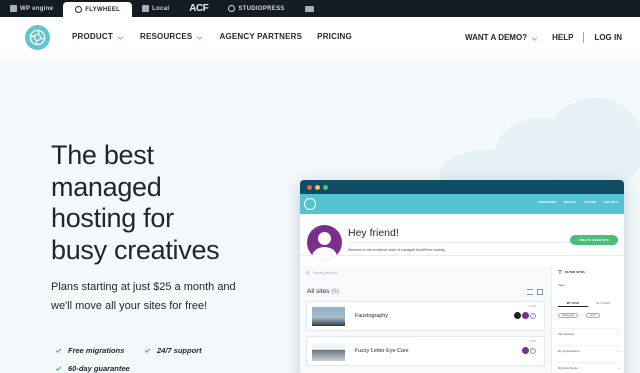 The image size is (640, 373). What do you see at coordinates (570, 202) in the screenshot?
I see `app-menu-item: MANAGE` at bounding box center [570, 202].